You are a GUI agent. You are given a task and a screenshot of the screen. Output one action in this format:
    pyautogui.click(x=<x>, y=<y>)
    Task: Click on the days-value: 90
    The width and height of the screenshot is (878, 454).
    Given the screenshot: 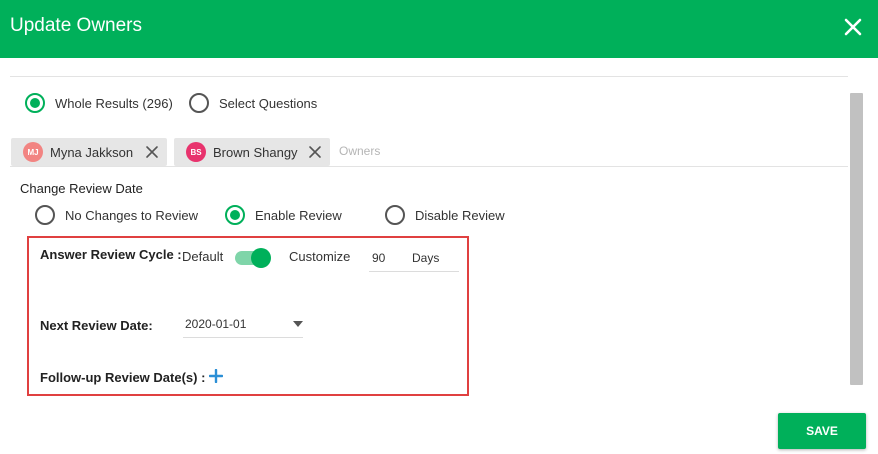 What is the action you would take?
    pyautogui.click(x=379, y=258)
    